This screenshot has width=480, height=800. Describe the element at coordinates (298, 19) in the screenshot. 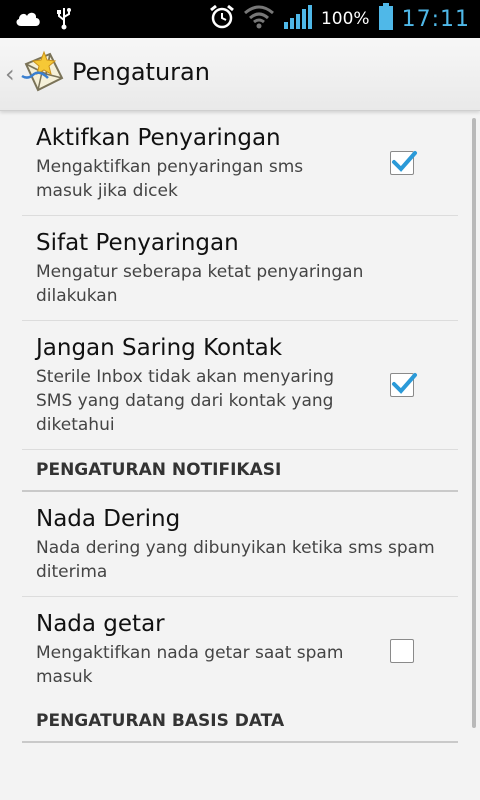

I see `signal-icon` at that location.